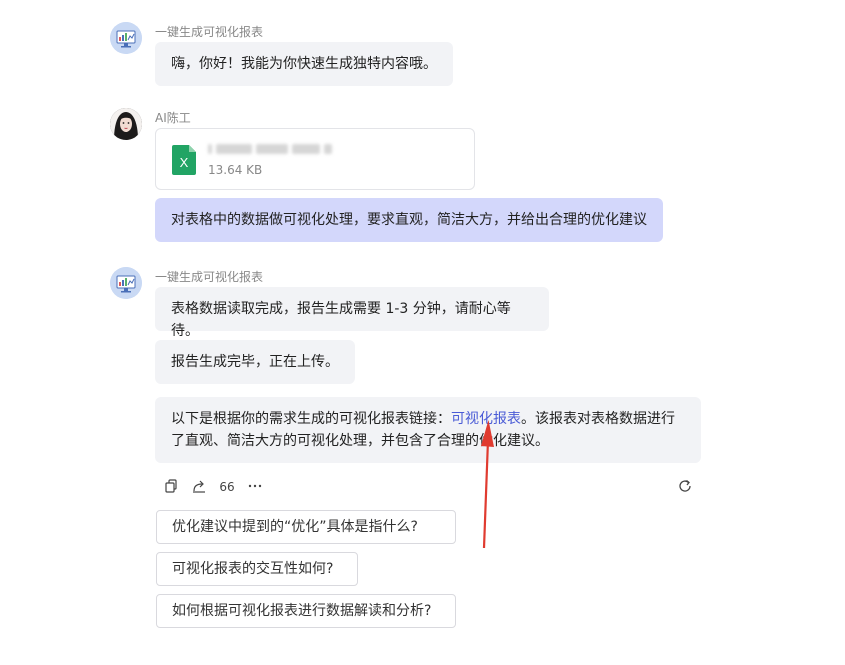 This screenshot has width=845, height=665. What do you see at coordinates (199, 486) in the screenshot?
I see `share-icon` at bounding box center [199, 486].